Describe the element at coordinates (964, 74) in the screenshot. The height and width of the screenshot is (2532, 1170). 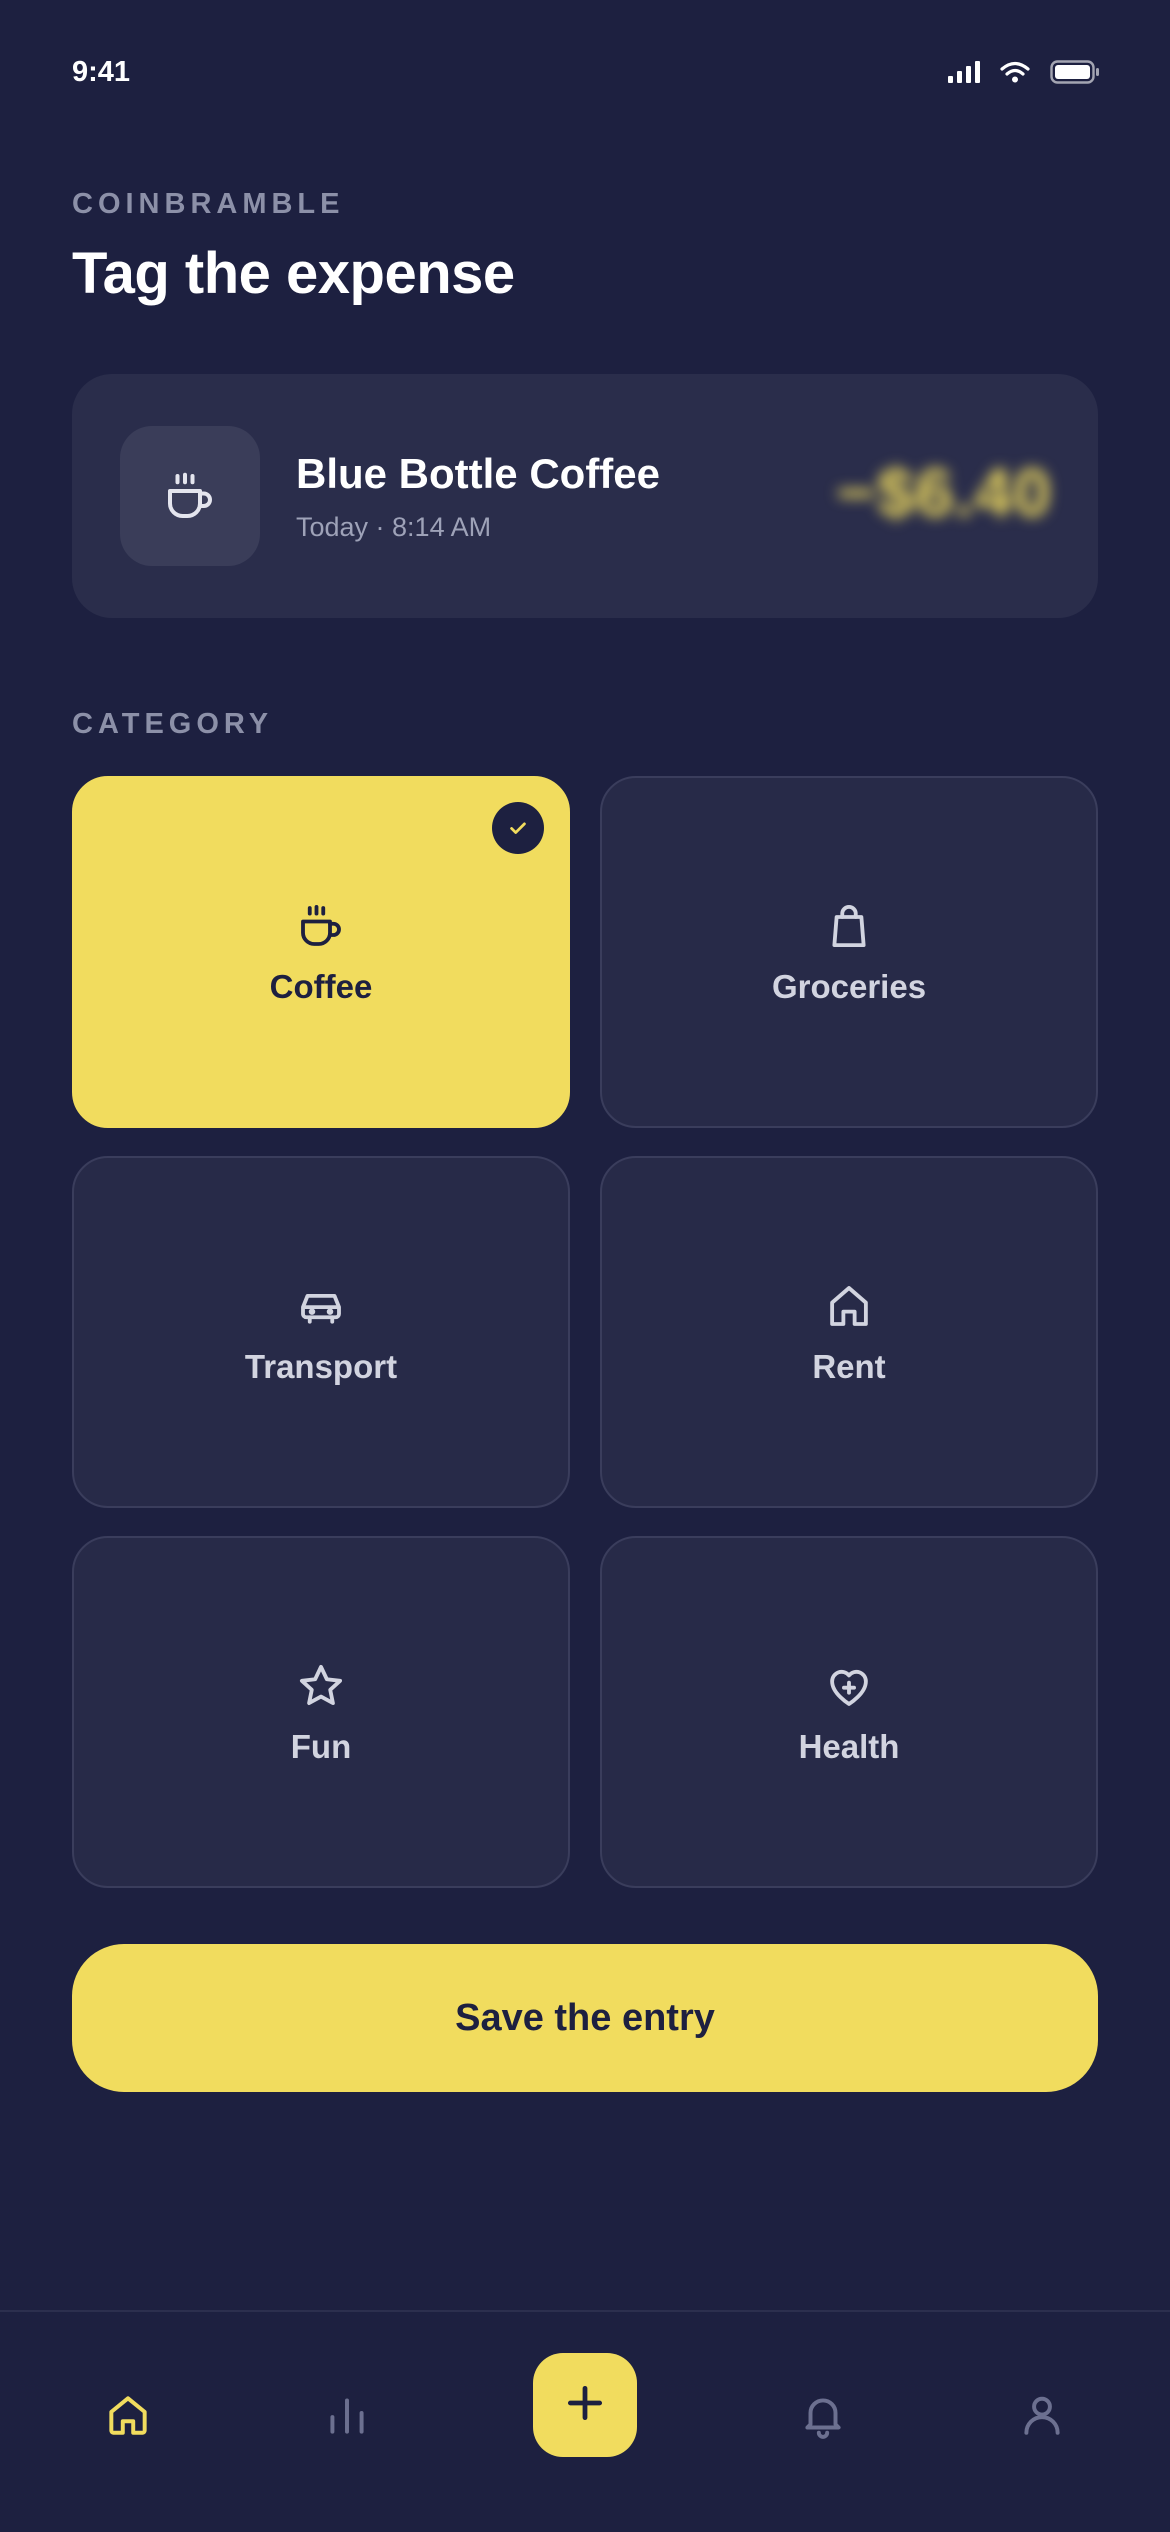
I see `signal-icon` at that location.